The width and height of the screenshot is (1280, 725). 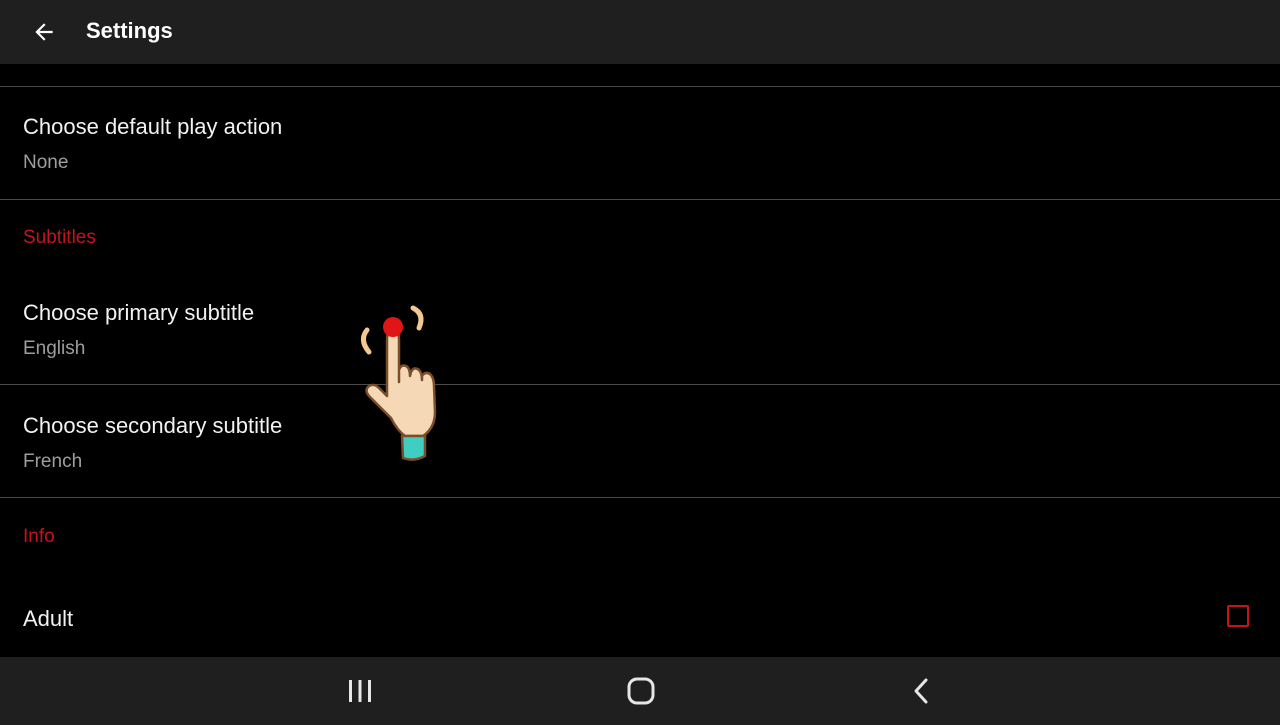 What do you see at coordinates (153, 126) in the screenshot?
I see `pref-title: Choose default play action` at bounding box center [153, 126].